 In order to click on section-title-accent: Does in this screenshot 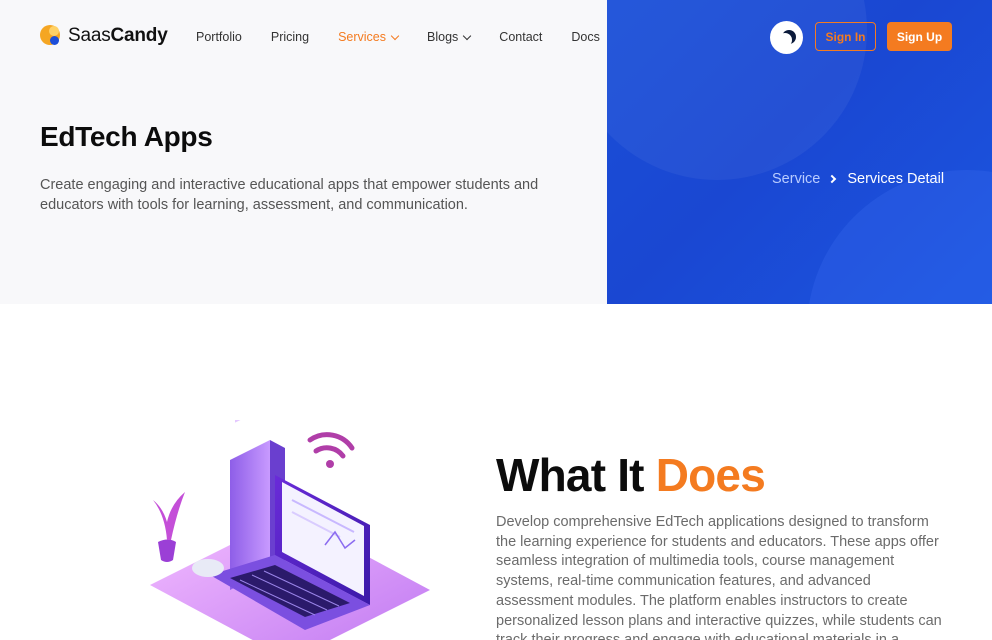, I will do `click(710, 475)`.